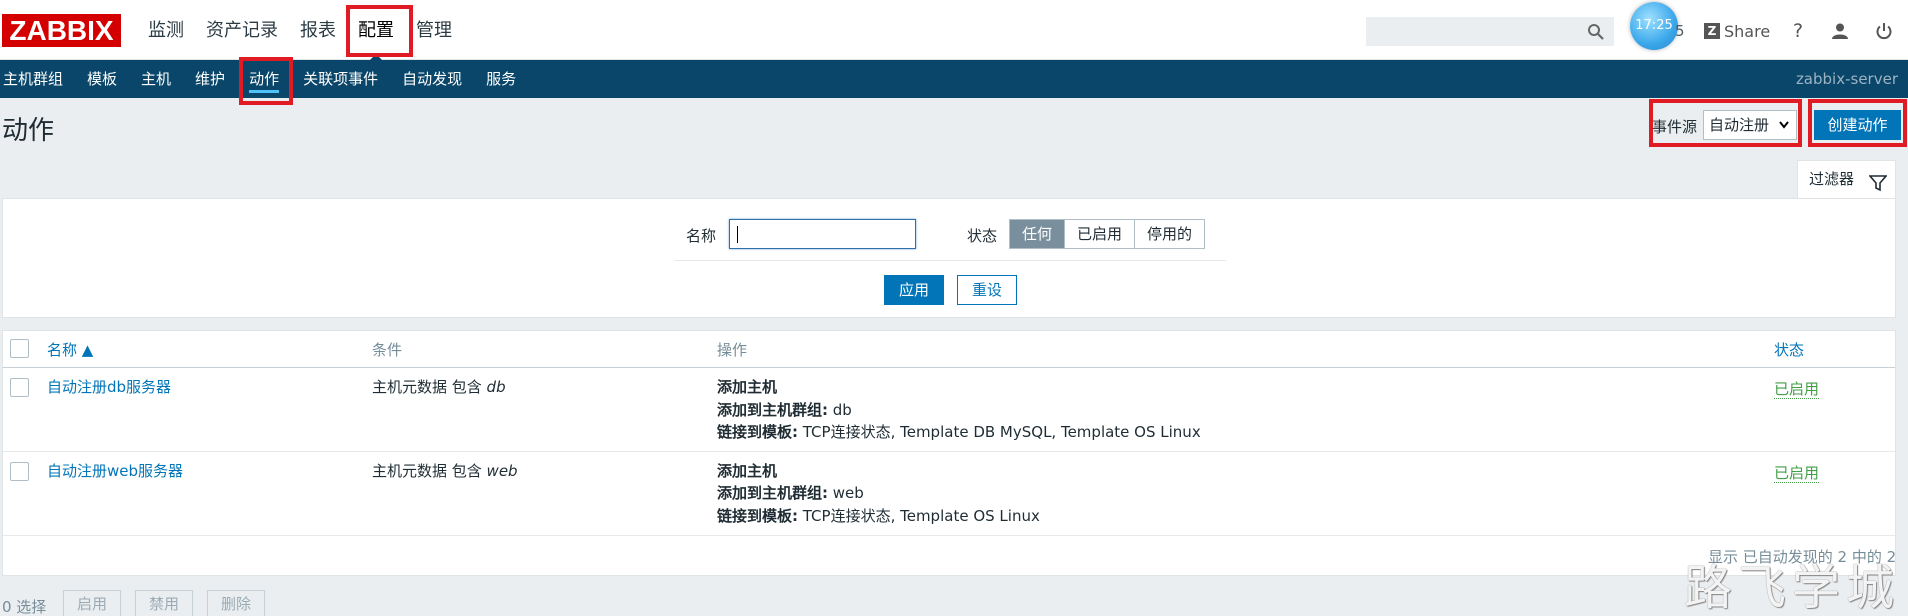 This screenshot has width=1908, height=616. I want to click on share-button: Z Share, so click(1737, 31).